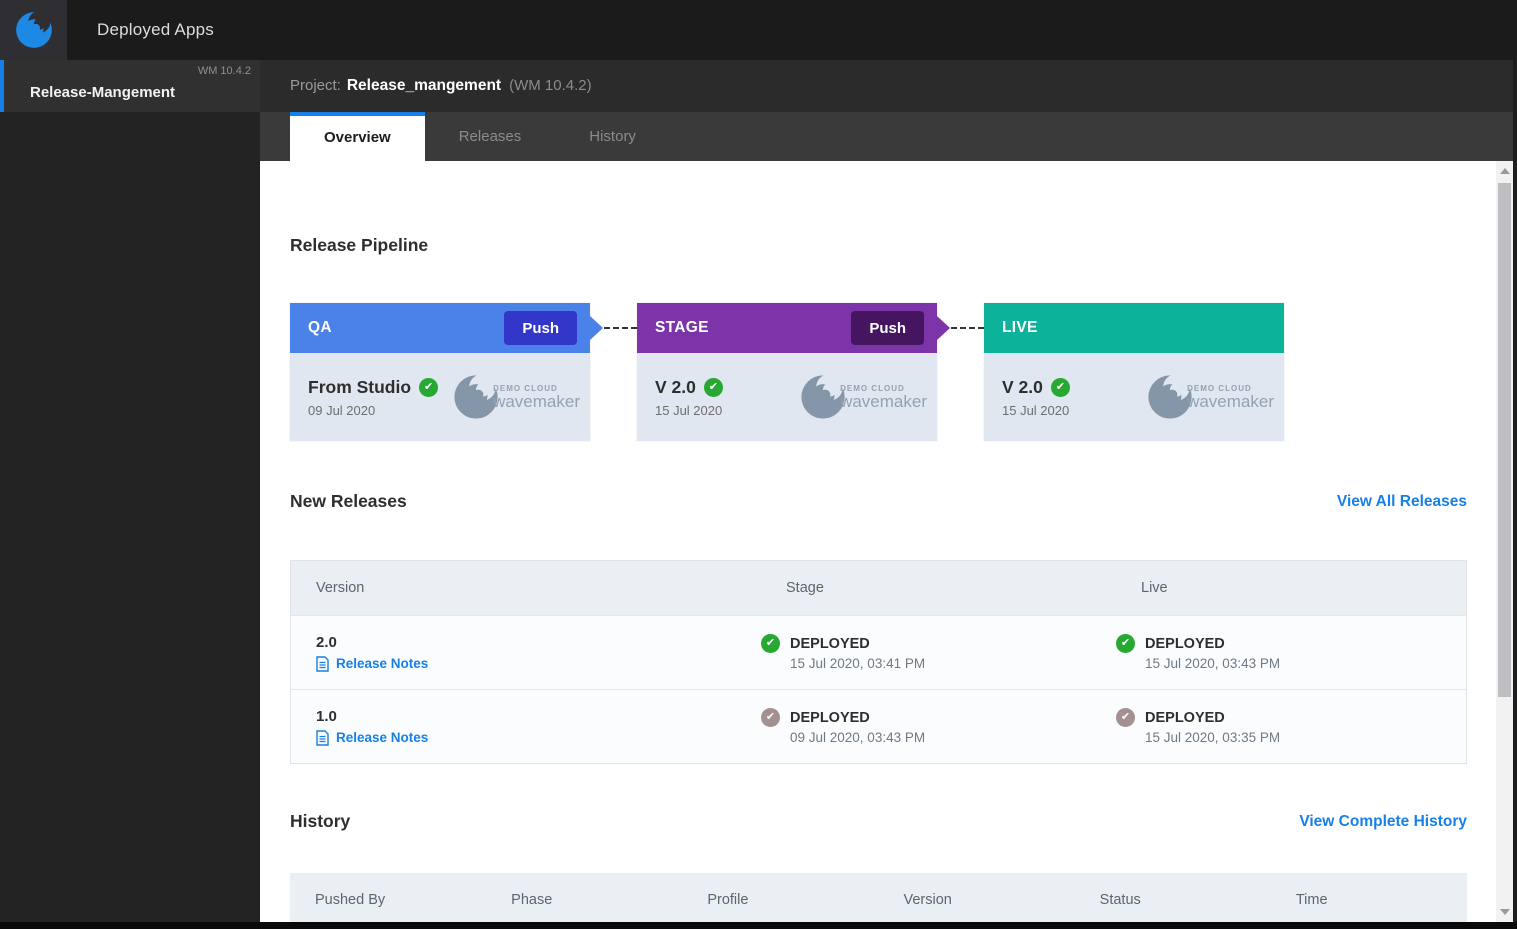  What do you see at coordinates (1134, 328) in the screenshot?
I see `live-card-header: LIVE` at bounding box center [1134, 328].